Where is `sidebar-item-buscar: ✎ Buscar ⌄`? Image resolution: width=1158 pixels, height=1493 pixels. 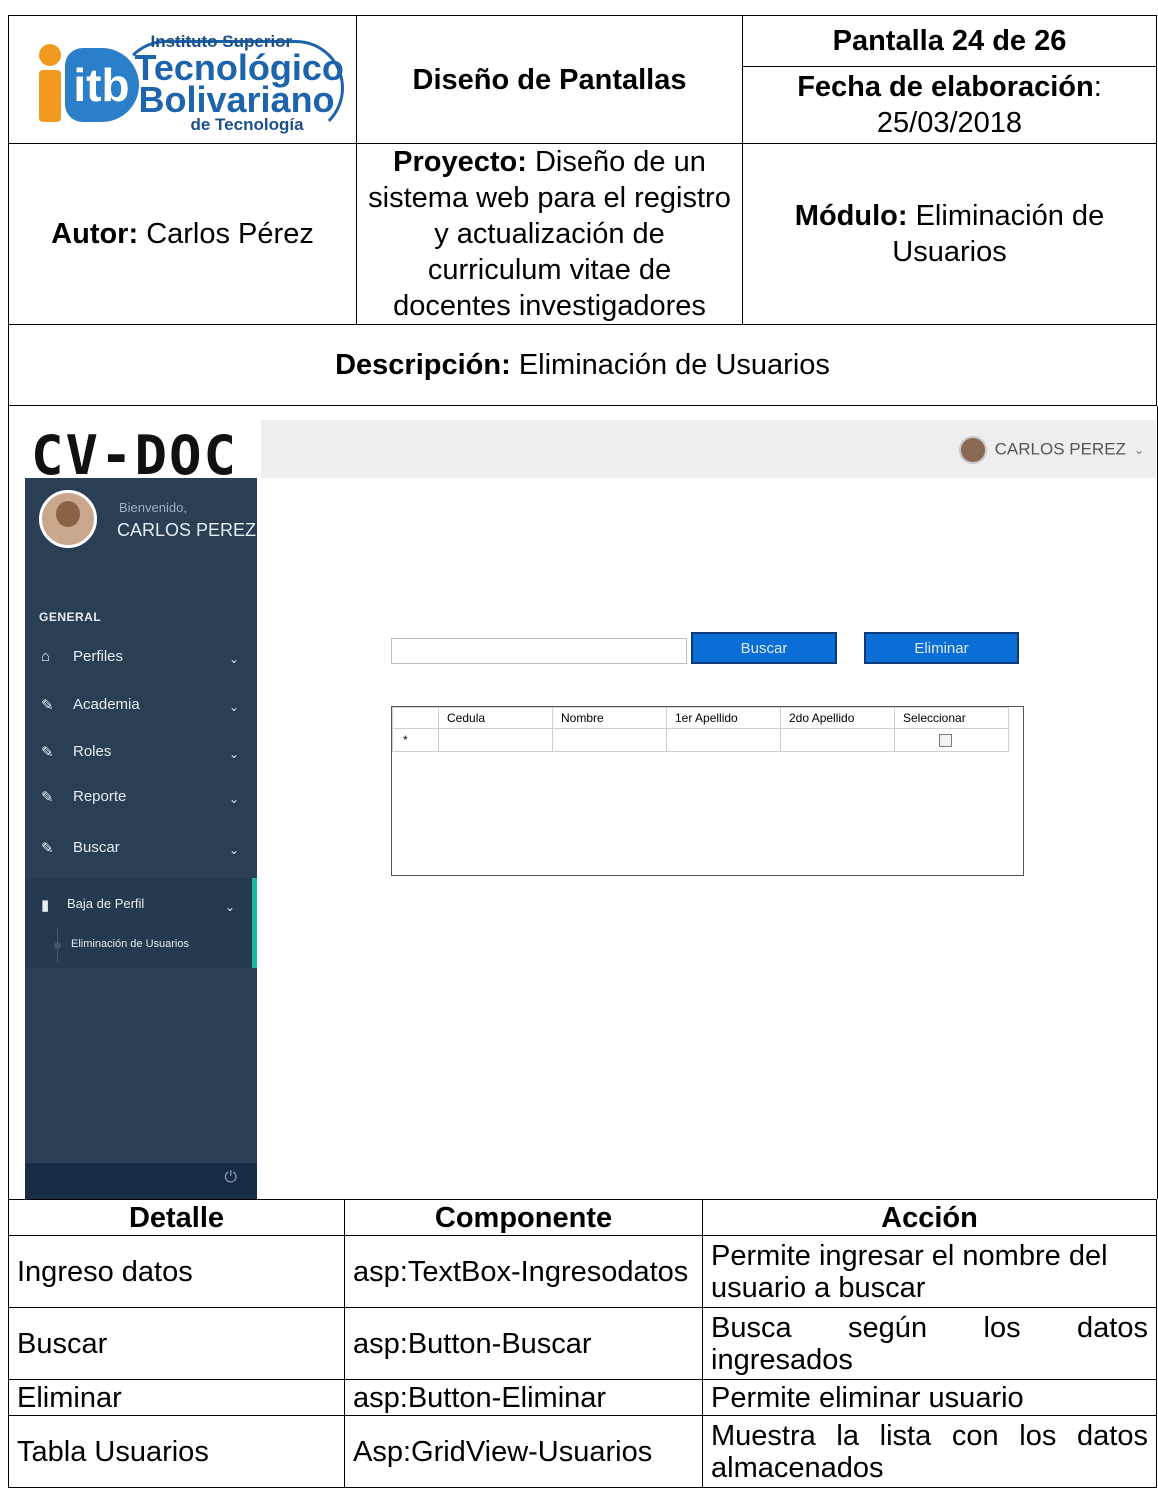
sidebar-item-buscar: ✎ Buscar ⌄ is located at coordinates (141, 849).